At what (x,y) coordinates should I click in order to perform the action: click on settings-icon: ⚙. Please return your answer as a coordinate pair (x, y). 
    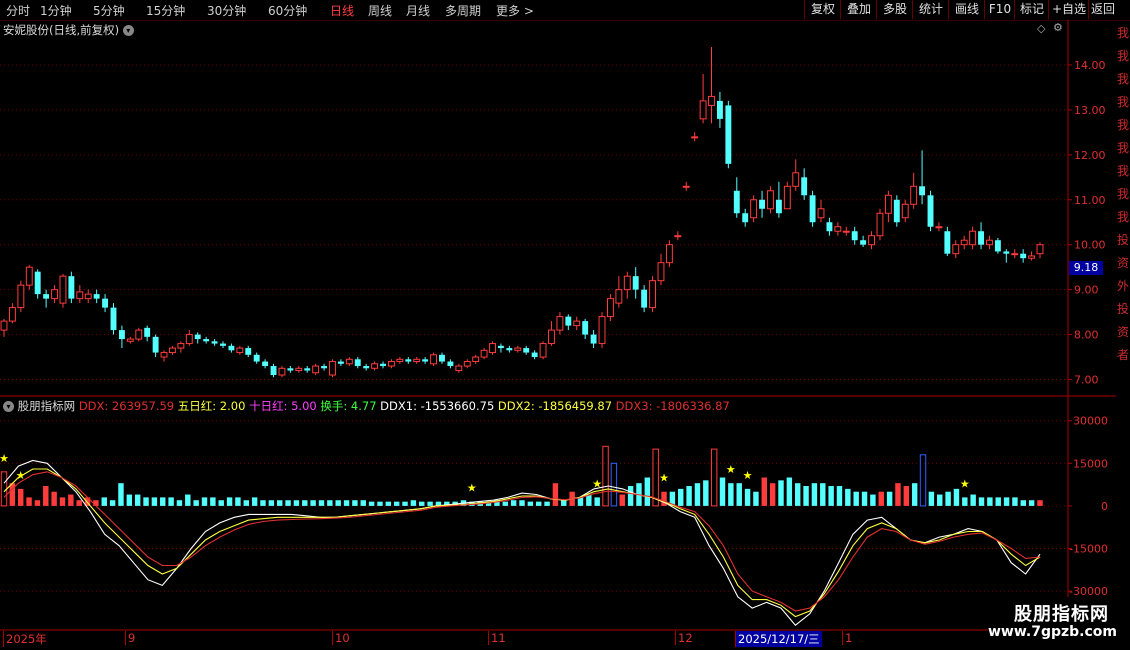
    Looking at the image, I should click on (1058, 27).